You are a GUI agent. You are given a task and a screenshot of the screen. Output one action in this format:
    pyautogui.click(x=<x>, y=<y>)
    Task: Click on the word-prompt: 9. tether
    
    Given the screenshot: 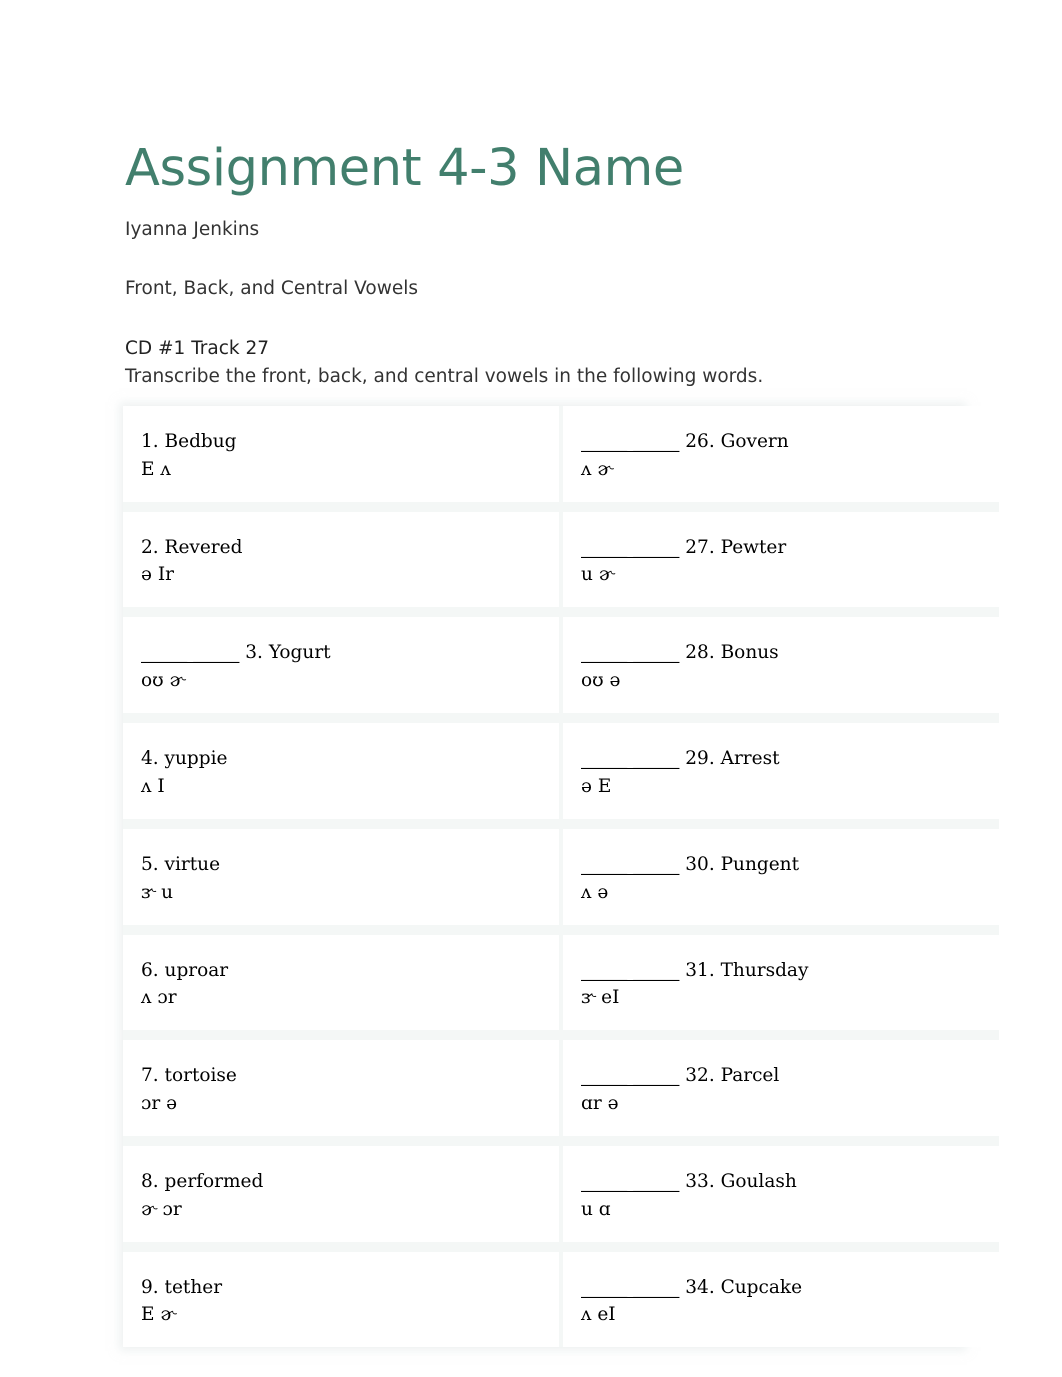 What is the action you would take?
    pyautogui.click(x=350, y=1288)
    